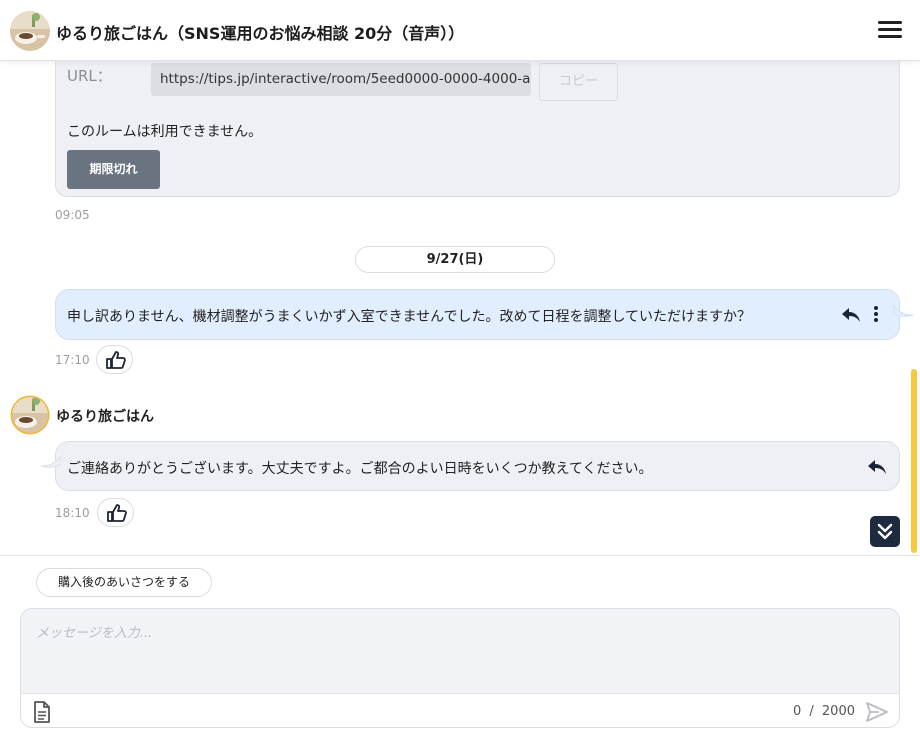 Image resolution: width=920 pixels, height=748 pixels. I want to click on scrollbar-thumb, so click(914, 461).